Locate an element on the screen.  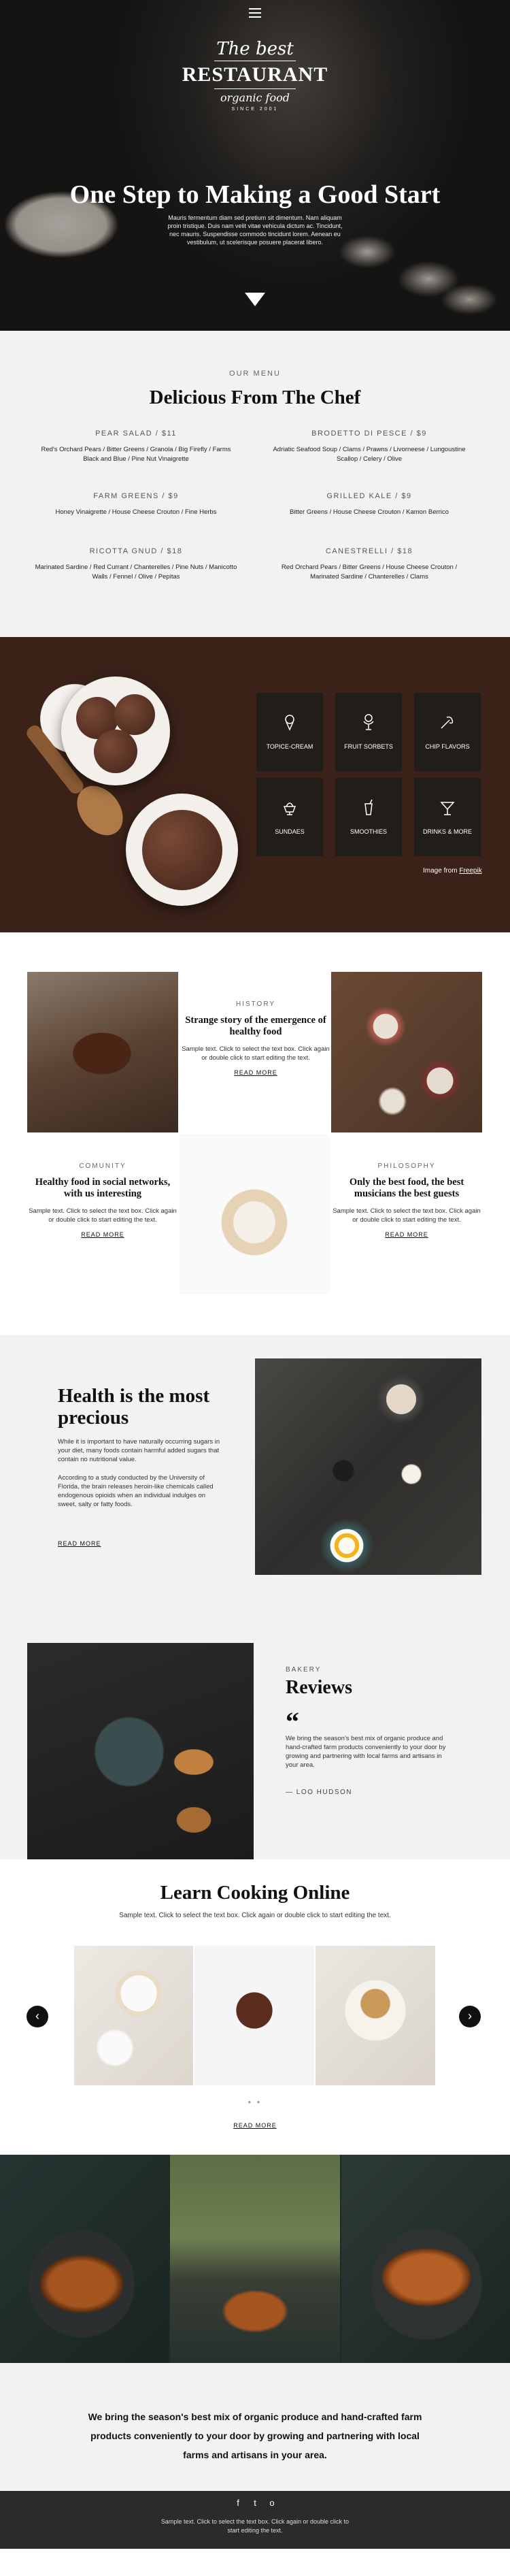
brownie-image is located at coordinates (103, 1052).